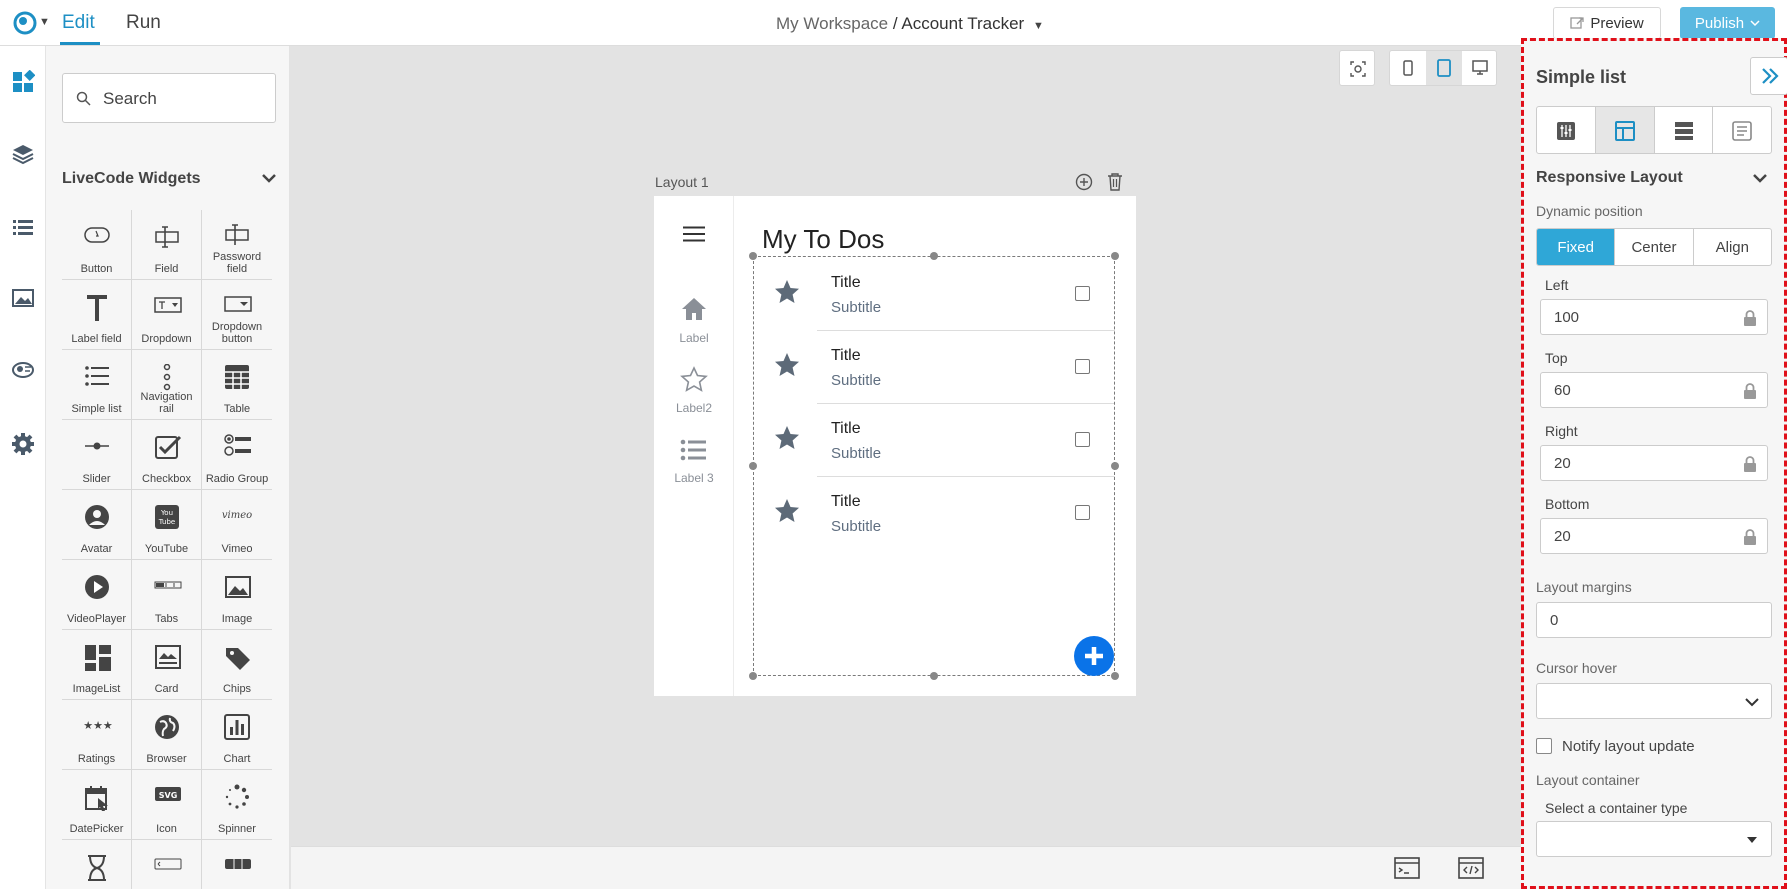 Image resolution: width=1787 pixels, height=889 pixels. I want to click on top-input: 60, so click(1654, 390).